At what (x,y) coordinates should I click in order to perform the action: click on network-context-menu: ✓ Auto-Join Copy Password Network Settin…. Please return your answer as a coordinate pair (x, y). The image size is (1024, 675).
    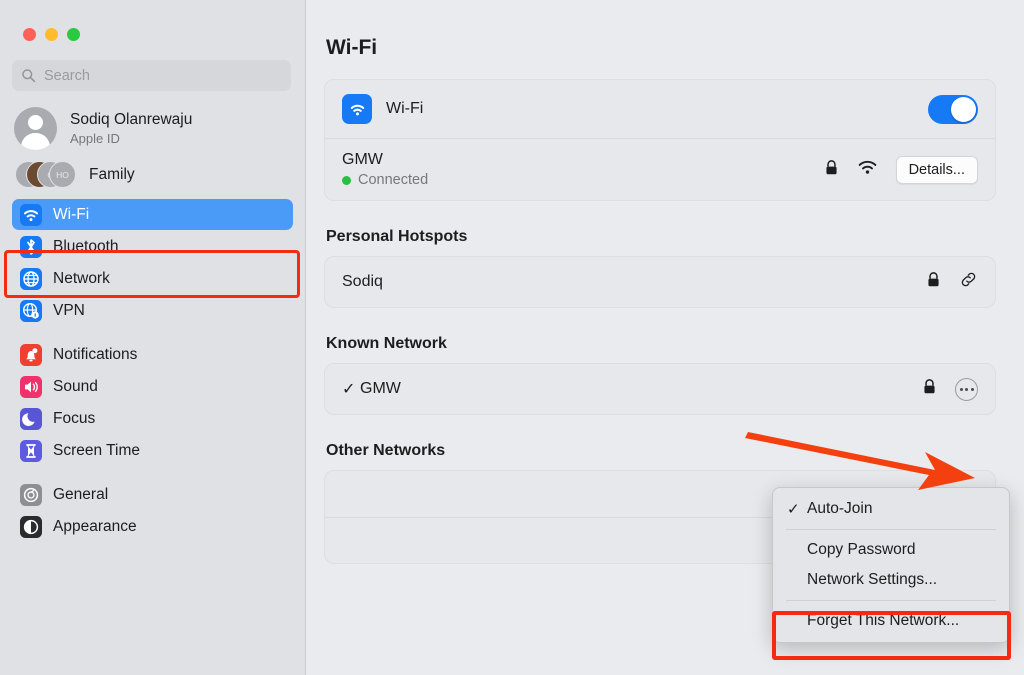
    Looking at the image, I should click on (891, 565).